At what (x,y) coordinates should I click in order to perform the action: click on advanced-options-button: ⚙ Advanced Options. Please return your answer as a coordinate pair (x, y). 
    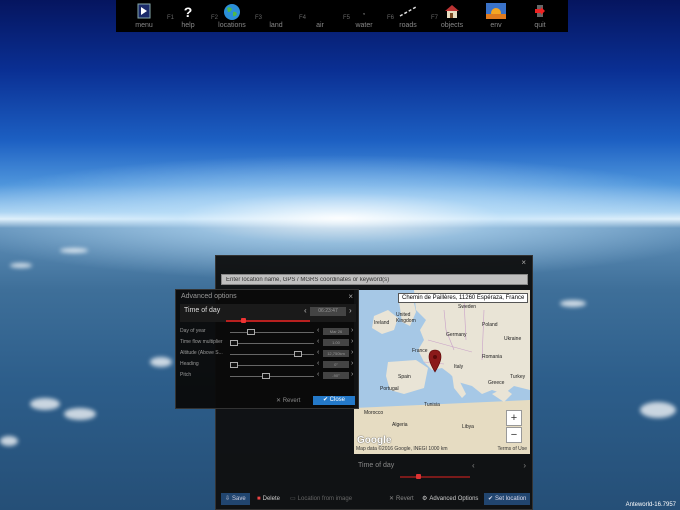
    Looking at the image, I should click on (450, 499).